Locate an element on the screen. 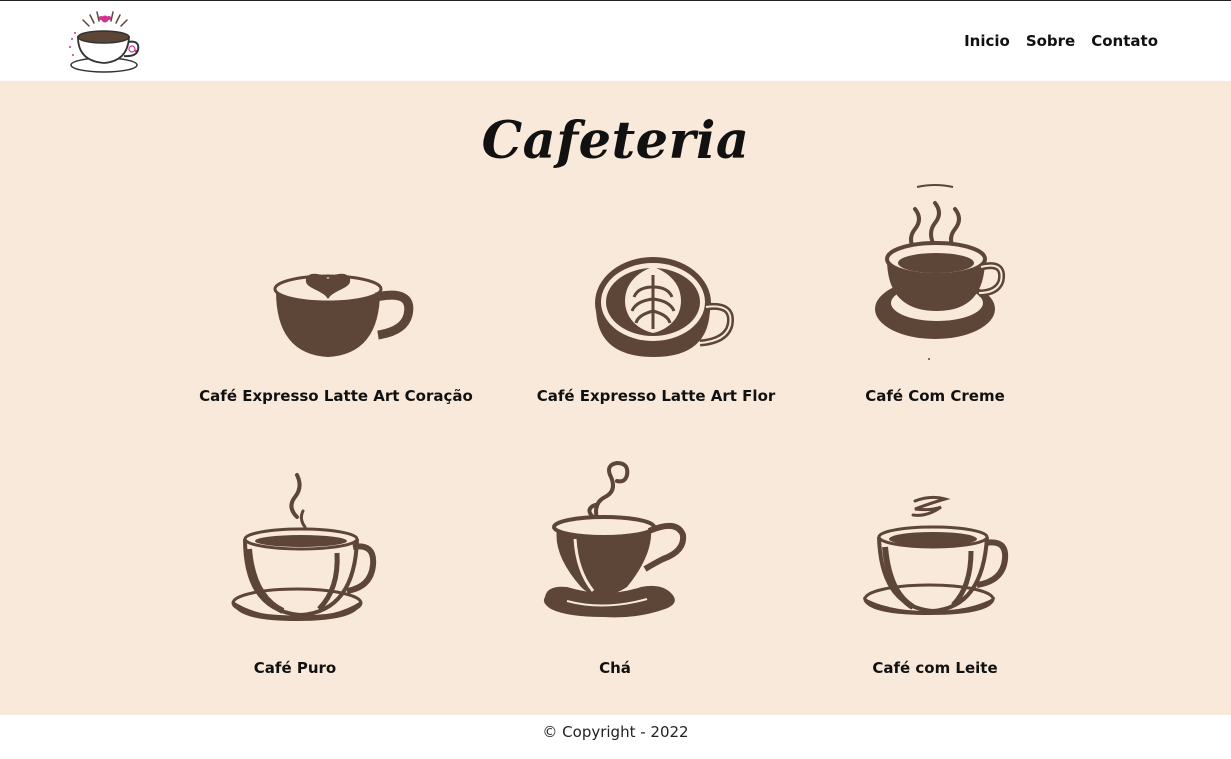 This screenshot has height=759, width=1231. site-footer: © Copyright - 2022 is located at coordinates (615, 737).